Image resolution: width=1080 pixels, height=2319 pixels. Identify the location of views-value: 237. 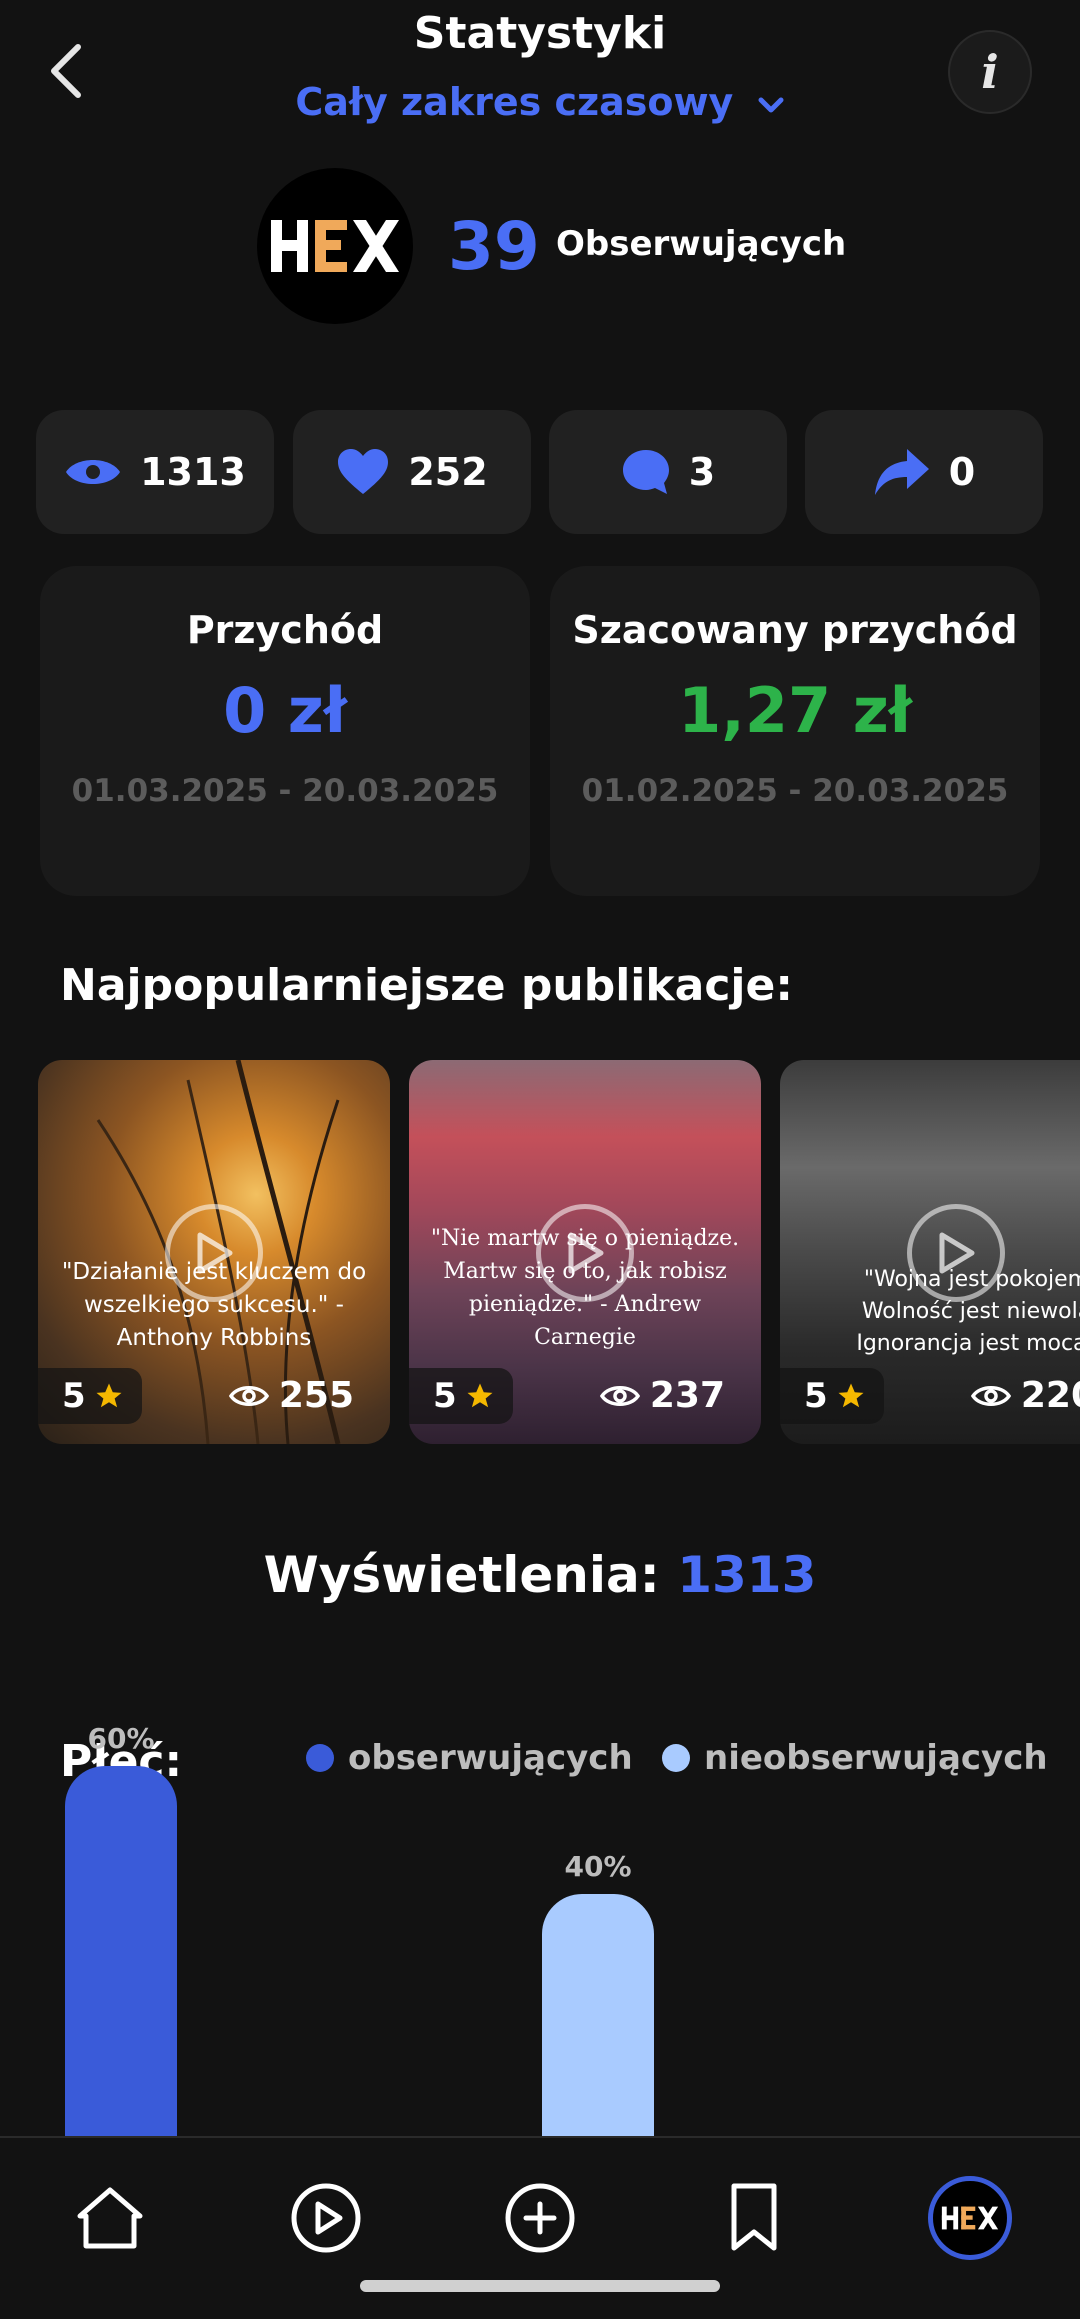
(687, 1395).